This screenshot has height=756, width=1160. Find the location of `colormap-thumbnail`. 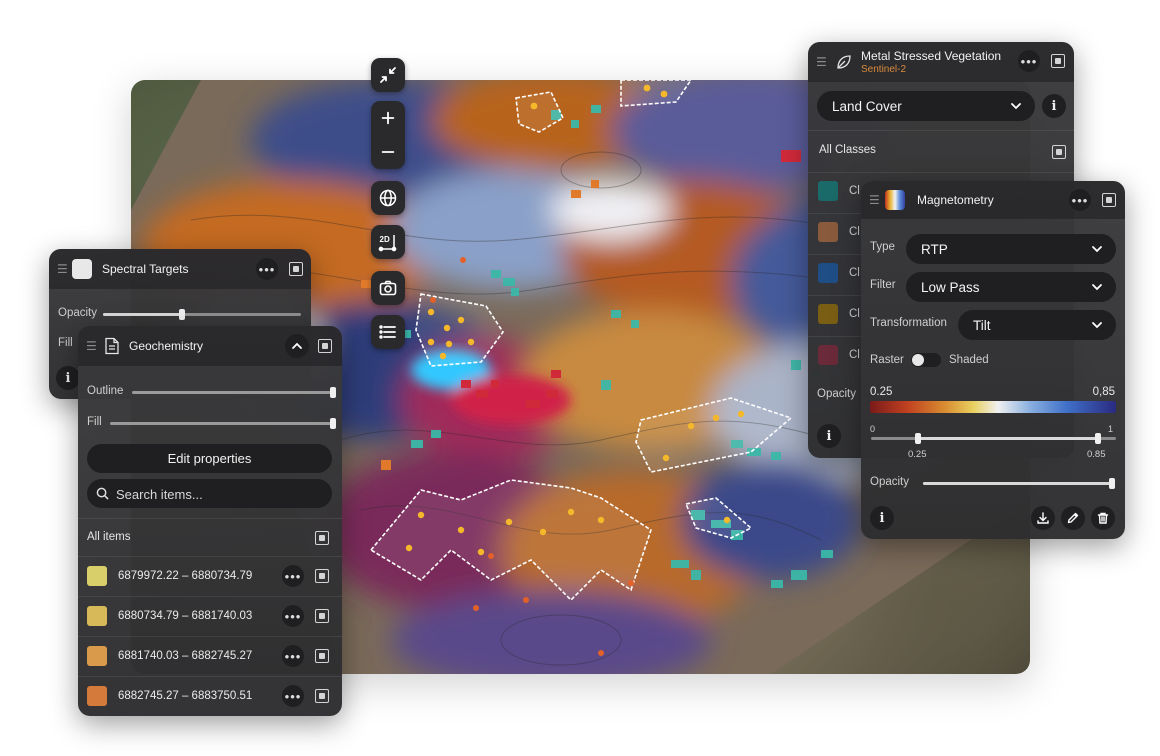

colormap-thumbnail is located at coordinates (895, 200).